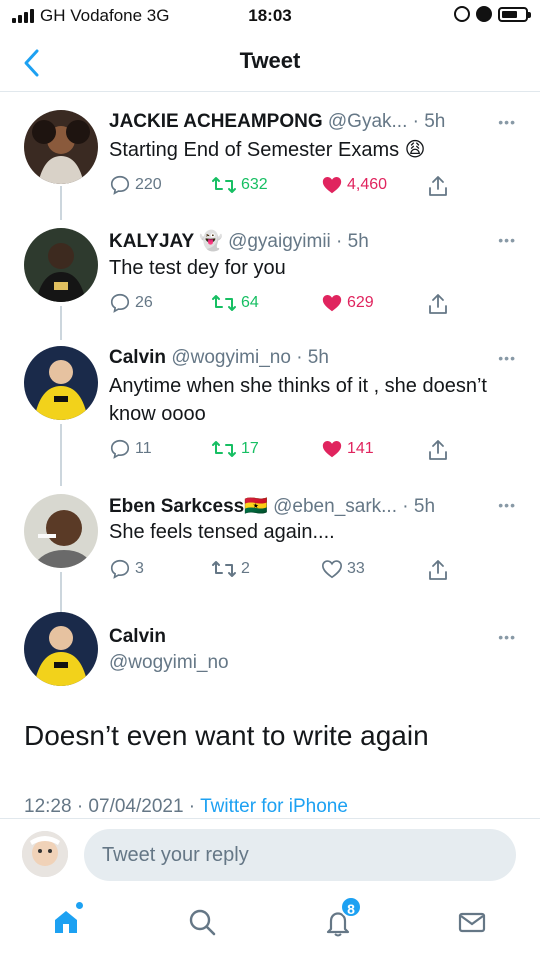 This screenshot has width=540, height=960. Describe the element at coordinates (131, 303) in the screenshot. I see `reply-button: 26` at that location.